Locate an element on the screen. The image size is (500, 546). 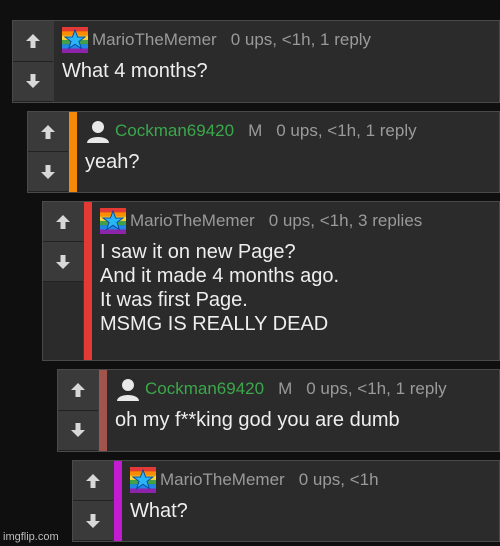
comment-card: MarioTheMemer 0 ups, <1h What? is located at coordinates (286, 501).